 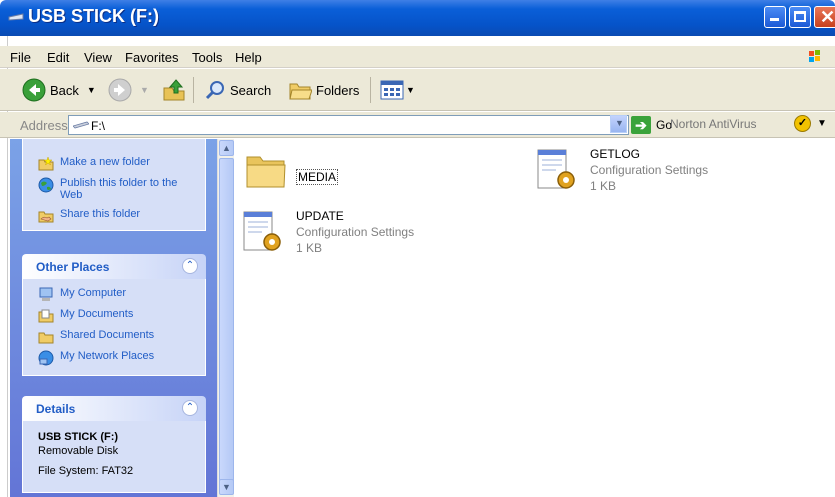 I want to click on place-my-documents: My Documents, so click(x=85, y=316).